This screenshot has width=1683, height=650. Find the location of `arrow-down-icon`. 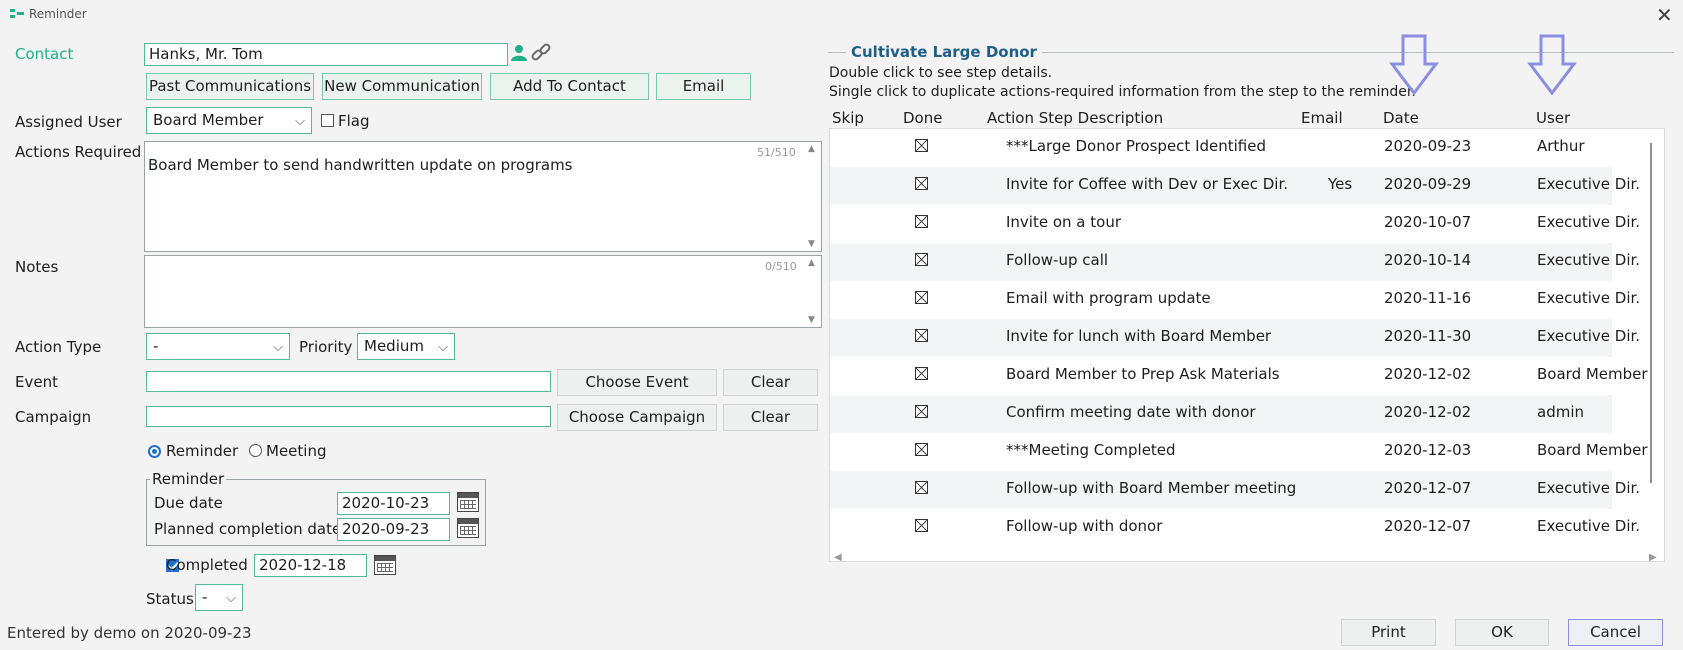

arrow-down-icon is located at coordinates (1414, 65).